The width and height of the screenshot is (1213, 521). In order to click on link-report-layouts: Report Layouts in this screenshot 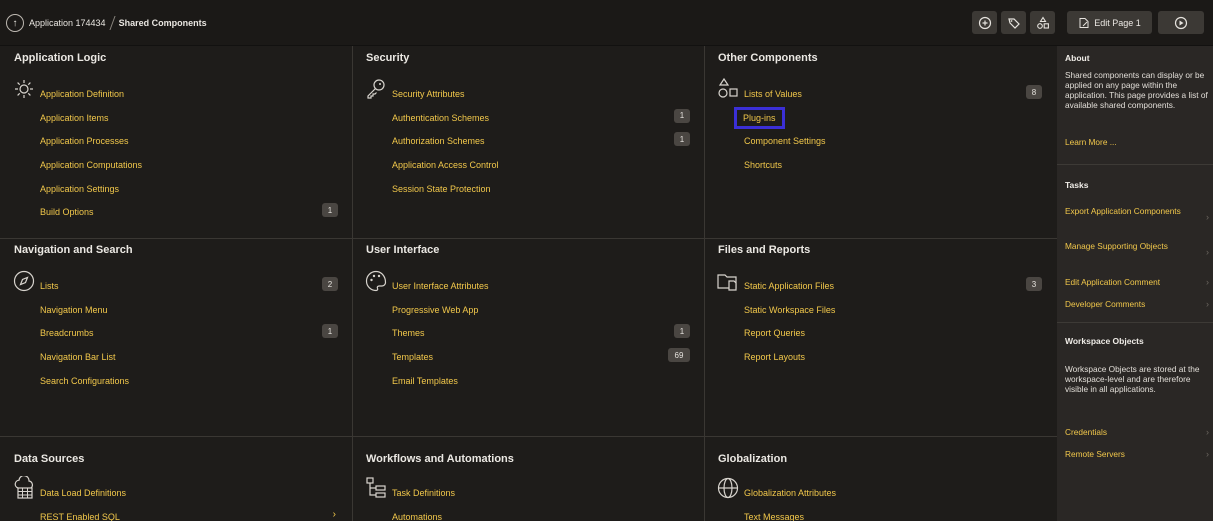, I will do `click(774, 357)`.